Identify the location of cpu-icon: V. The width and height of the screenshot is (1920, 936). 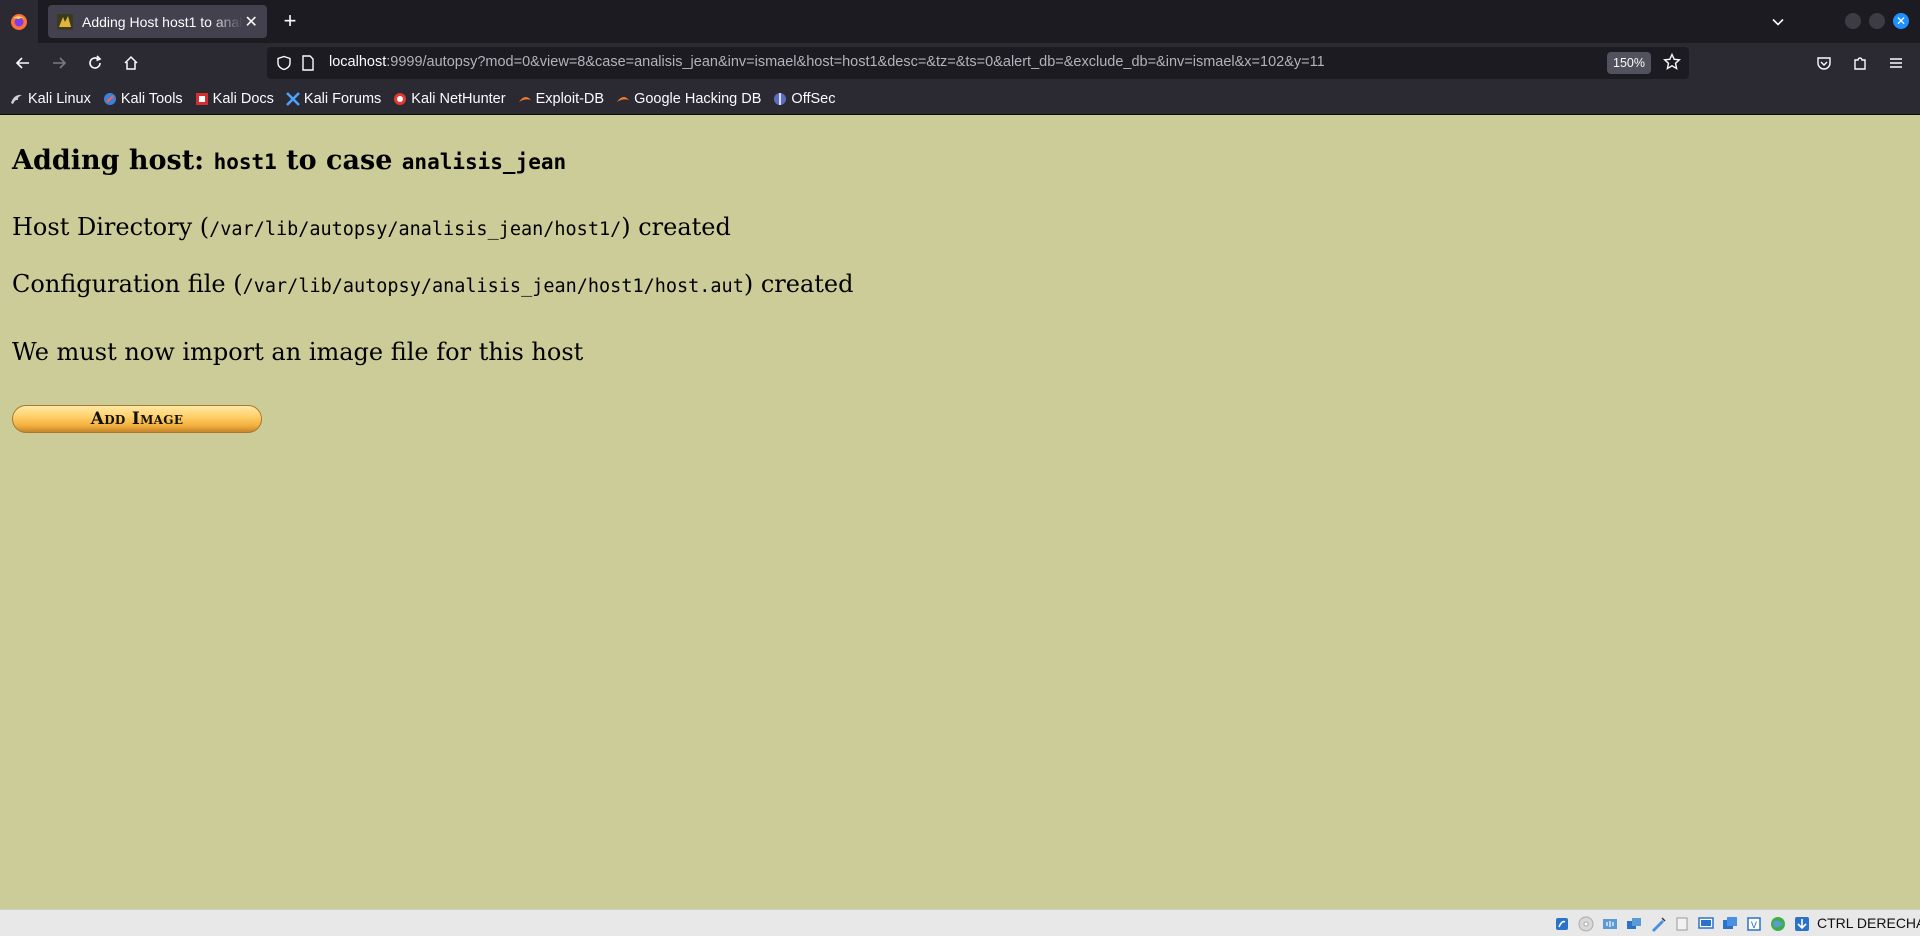
(1754, 924).